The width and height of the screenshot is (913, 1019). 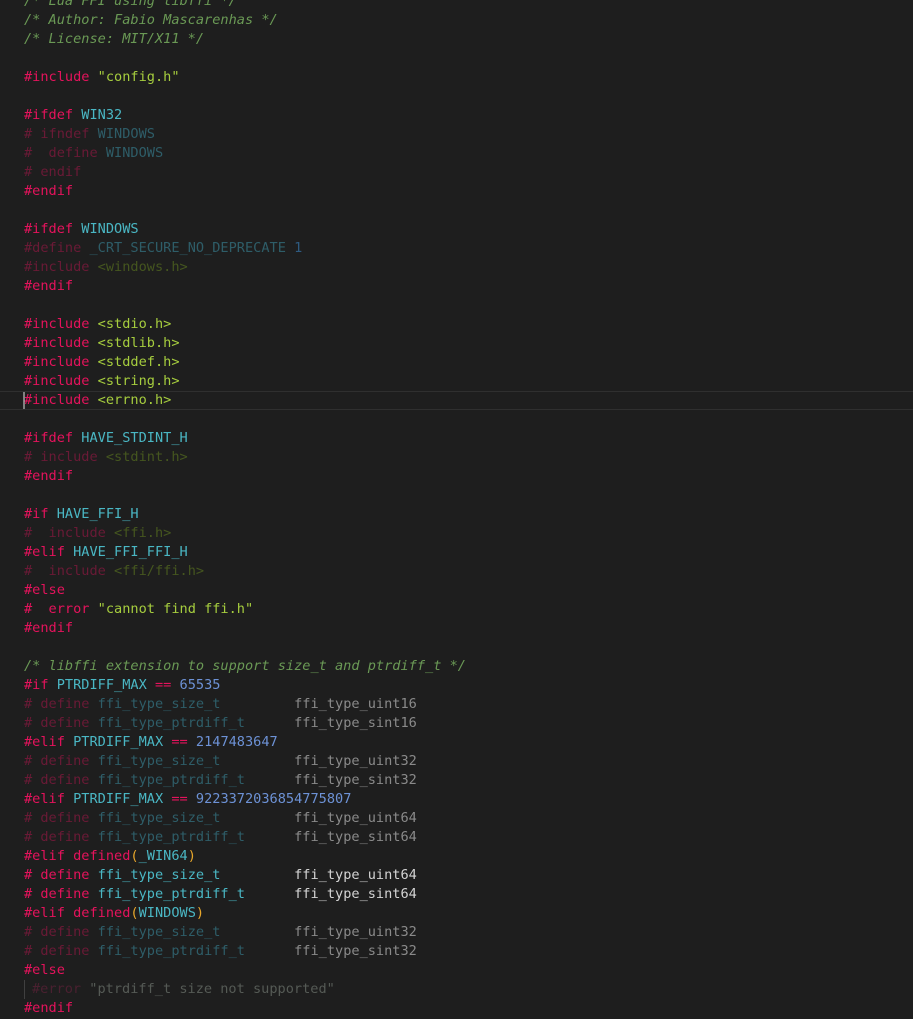 What do you see at coordinates (468, 609) in the screenshot?
I see `code-line: # error "cannot find ffi.h"` at bounding box center [468, 609].